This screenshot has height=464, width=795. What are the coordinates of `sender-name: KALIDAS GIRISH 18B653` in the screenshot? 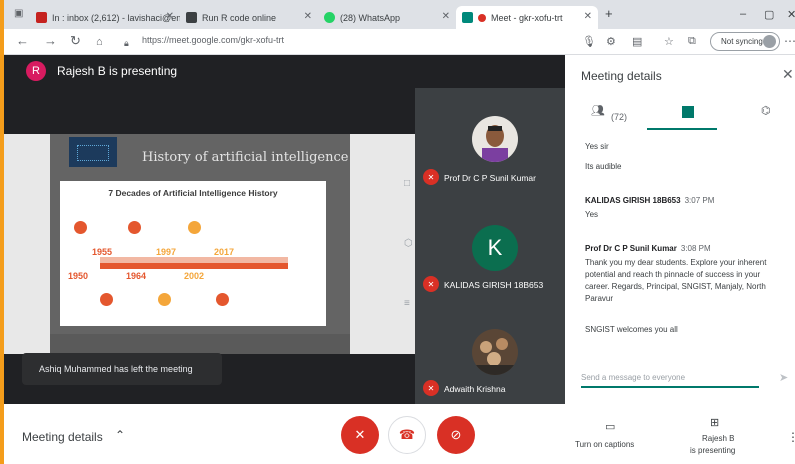 It's located at (633, 200).